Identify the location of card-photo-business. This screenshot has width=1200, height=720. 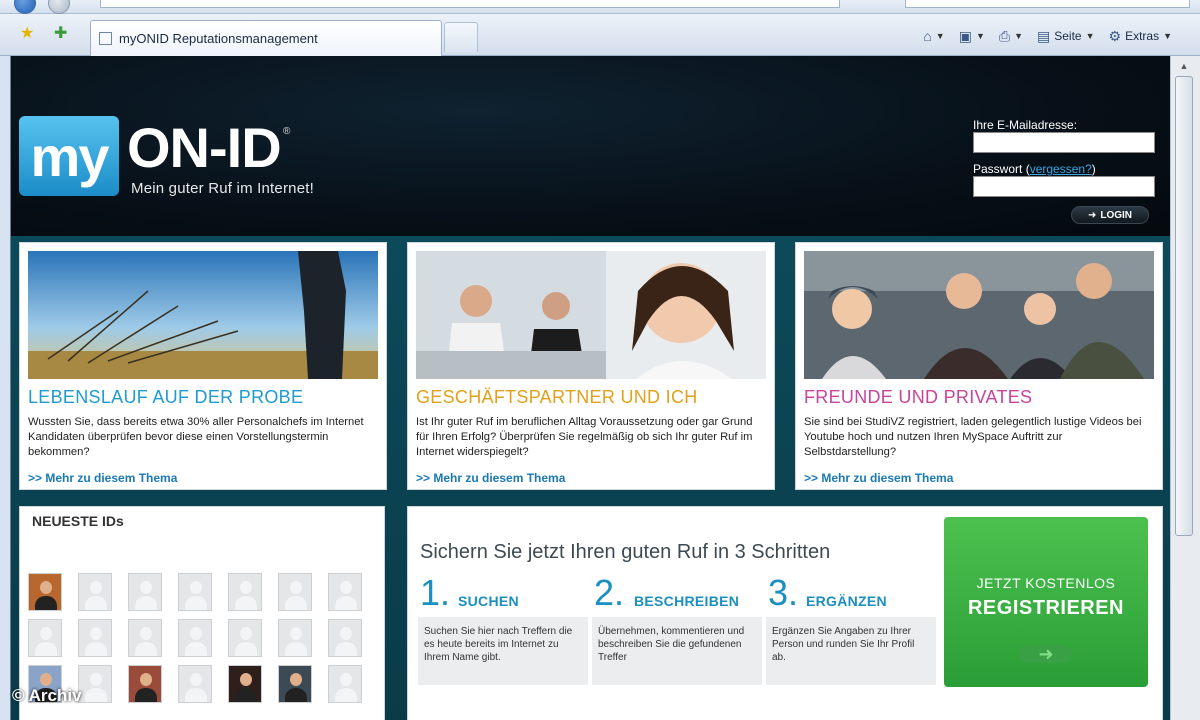
(591, 315).